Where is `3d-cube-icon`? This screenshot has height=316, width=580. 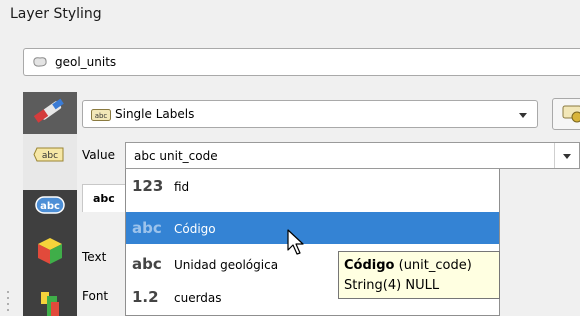 3d-cube-icon is located at coordinates (50, 252).